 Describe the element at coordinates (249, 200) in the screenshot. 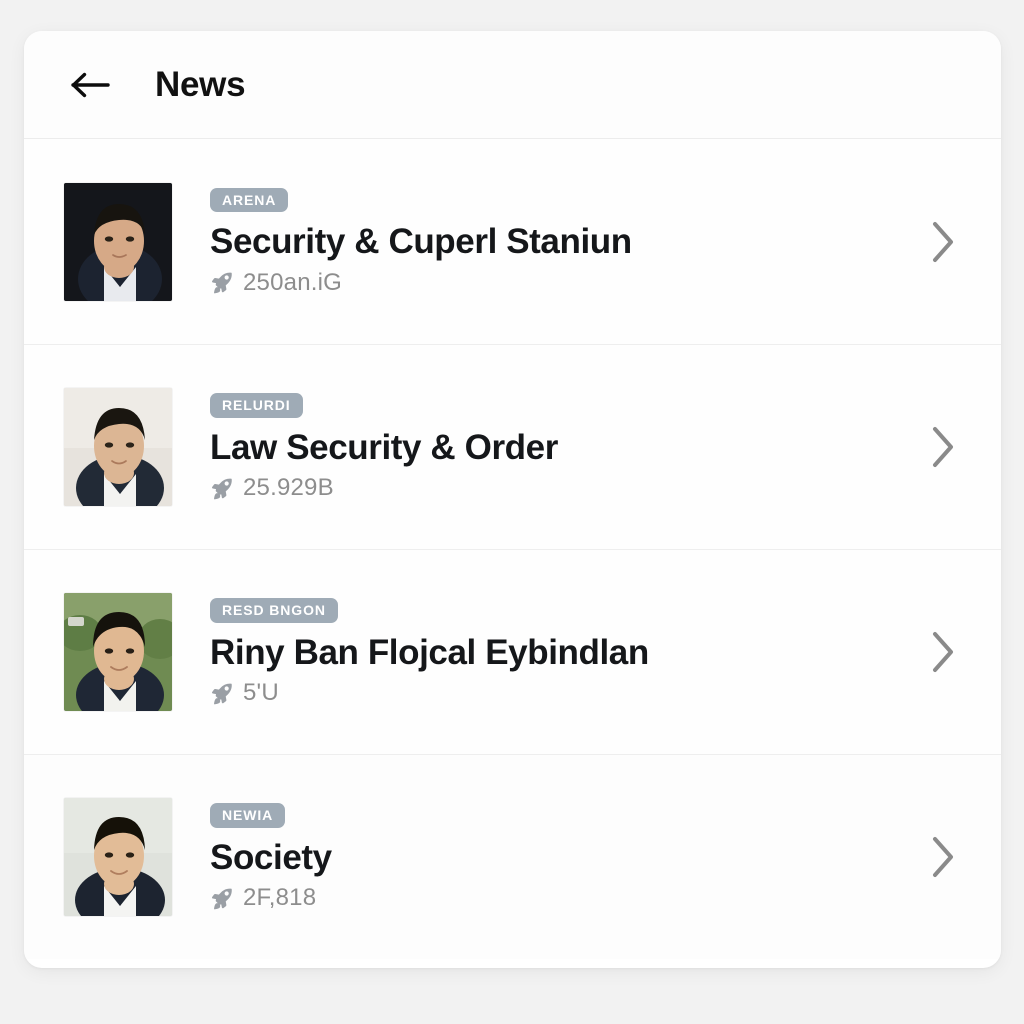

I see `category-badge-0: ARENA` at that location.